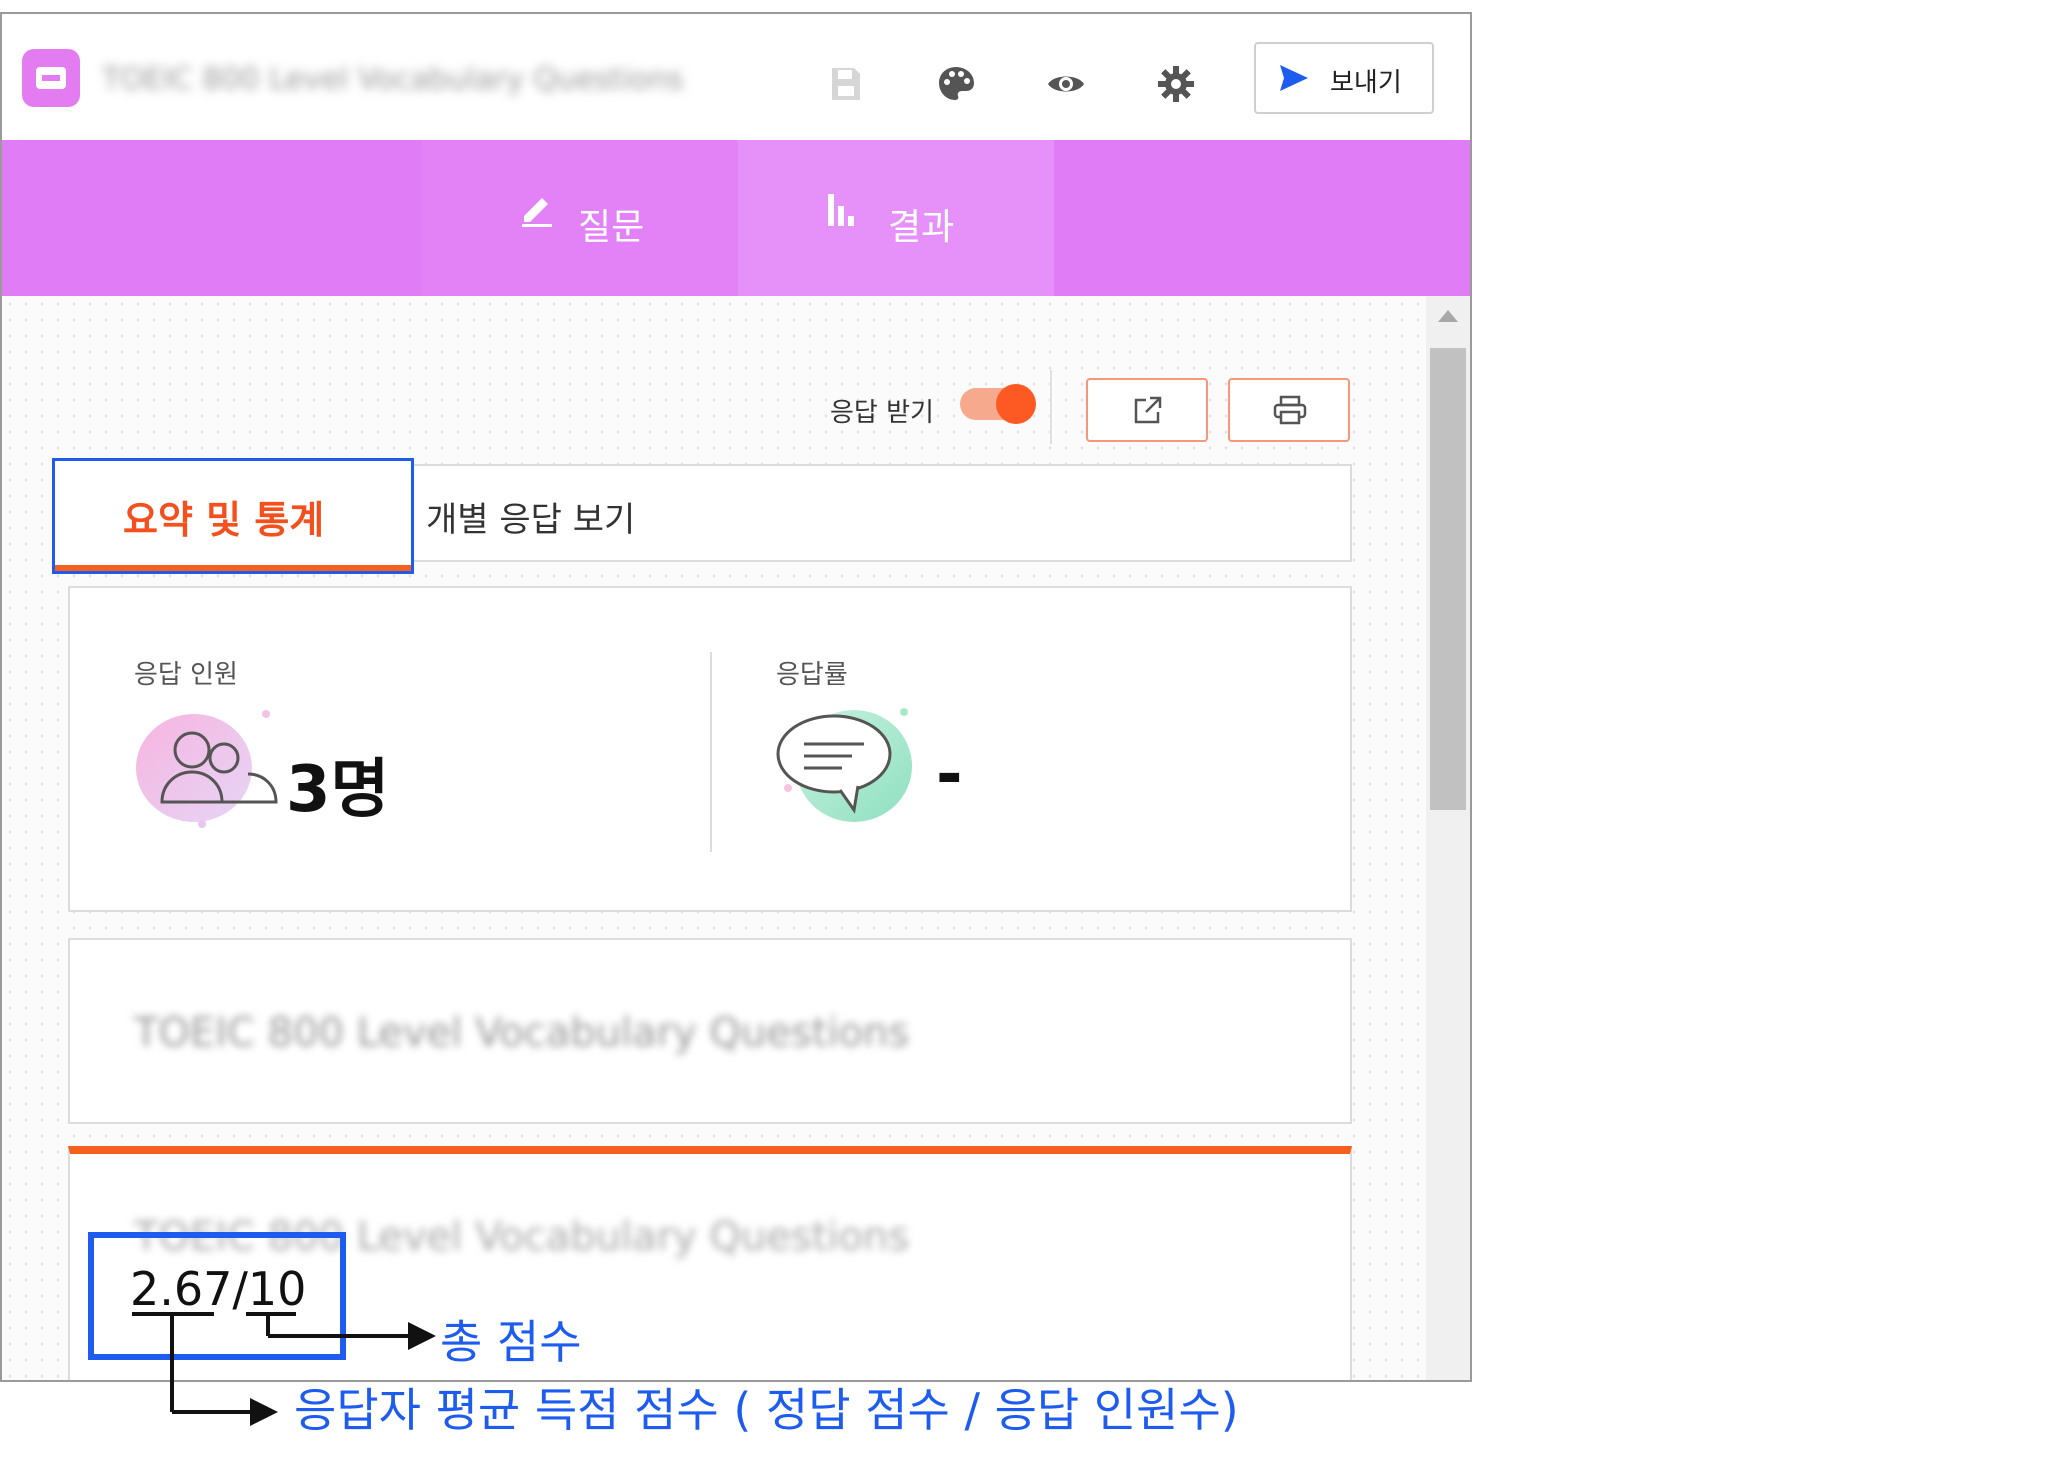  What do you see at coordinates (284, 1369) in the screenshot?
I see `annotation-arrows` at bounding box center [284, 1369].